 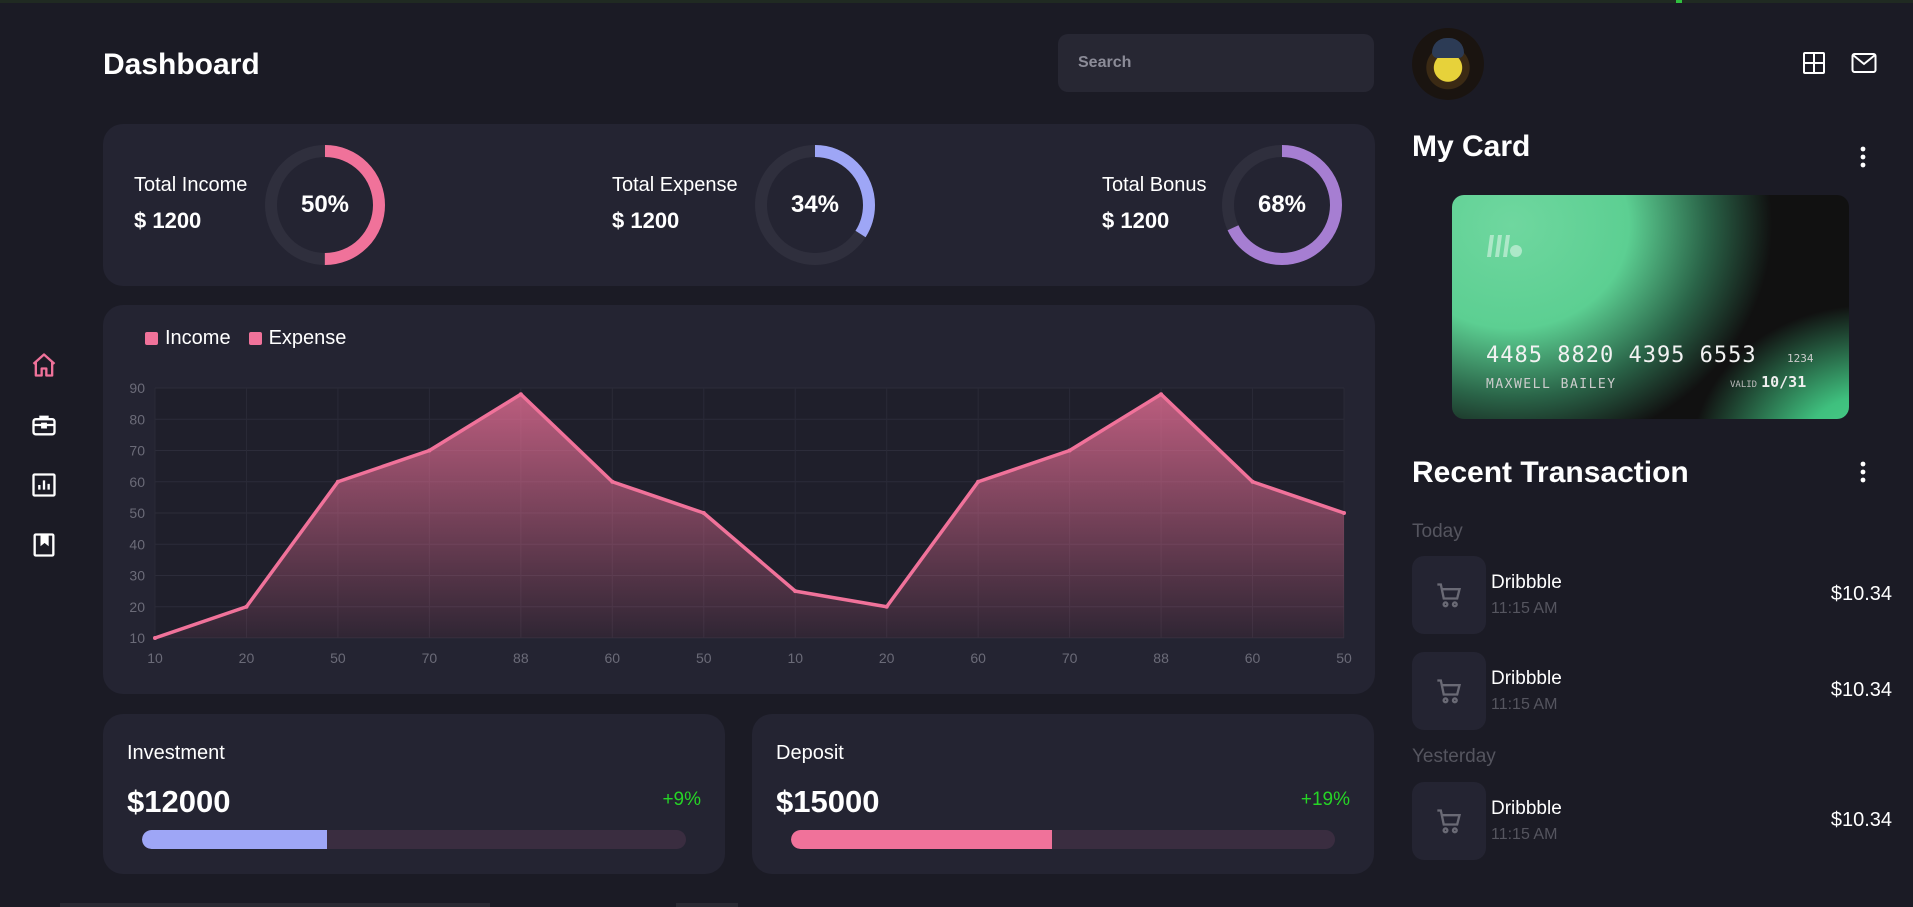 I want to click on avatar, so click(x=1448, y=64).